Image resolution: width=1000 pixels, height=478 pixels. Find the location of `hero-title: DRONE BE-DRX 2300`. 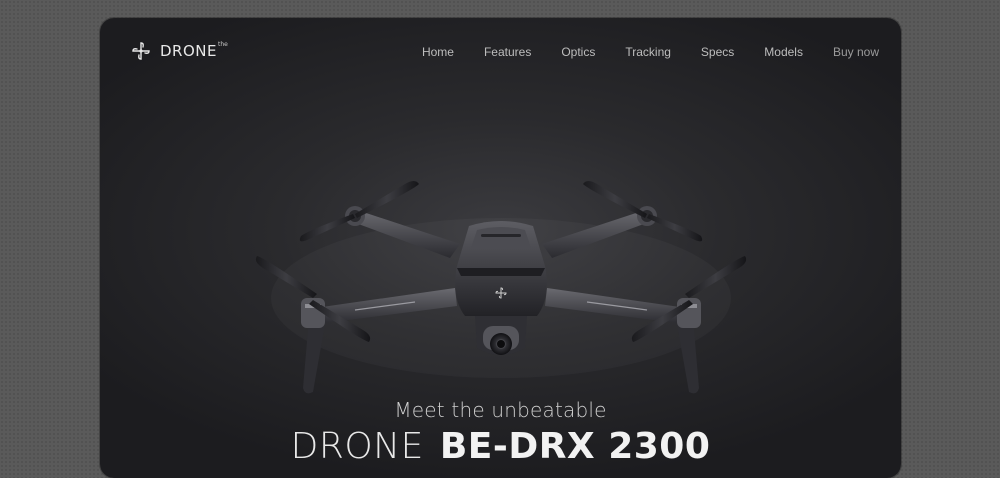

hero-title: DRONE BE-DRX 2300 is located at coordinates (500, 446).